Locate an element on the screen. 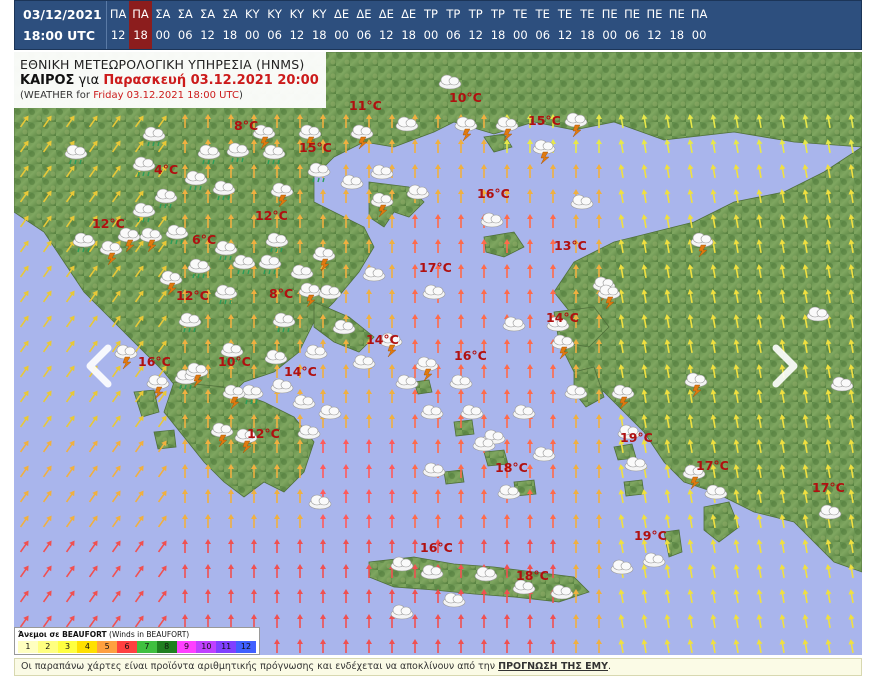 Image resolution: width=883 pixels, height=681 pixels. hnms-forecast-link: ΠΡΟΓΝΩΣΗ ΤΗΣ ΕΜΥ is located at coordinates (553, 666).